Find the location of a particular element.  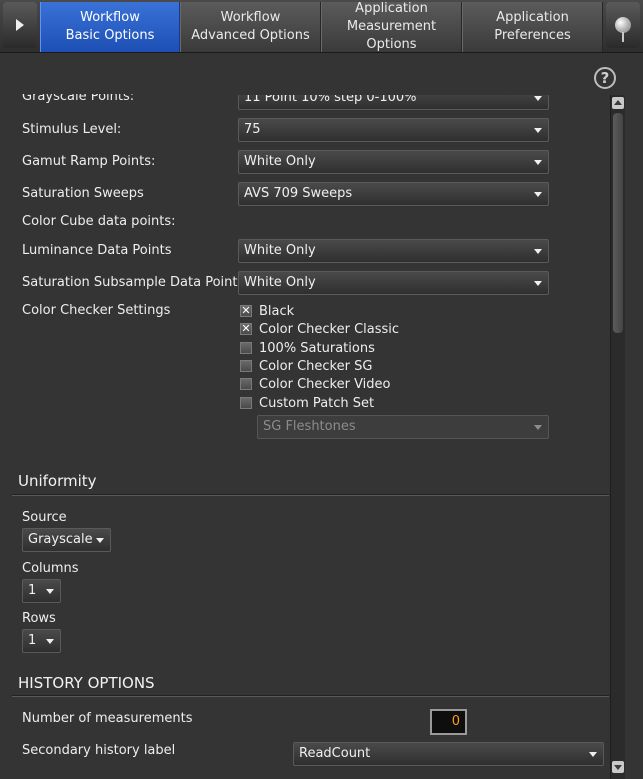

grayscale-points-label: Grayscale Points: is located at coordinates (78, 96).